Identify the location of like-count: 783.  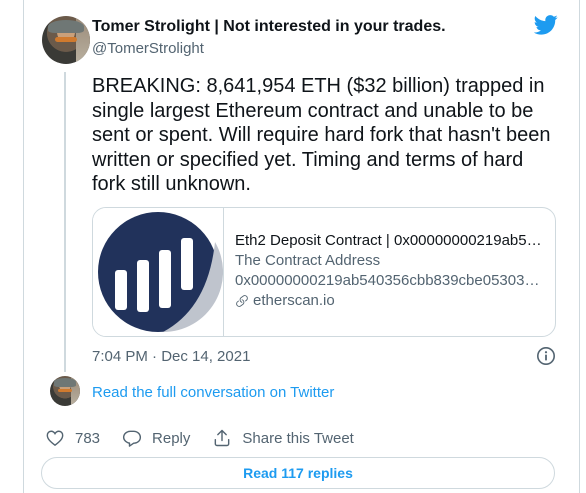
(88, 438).